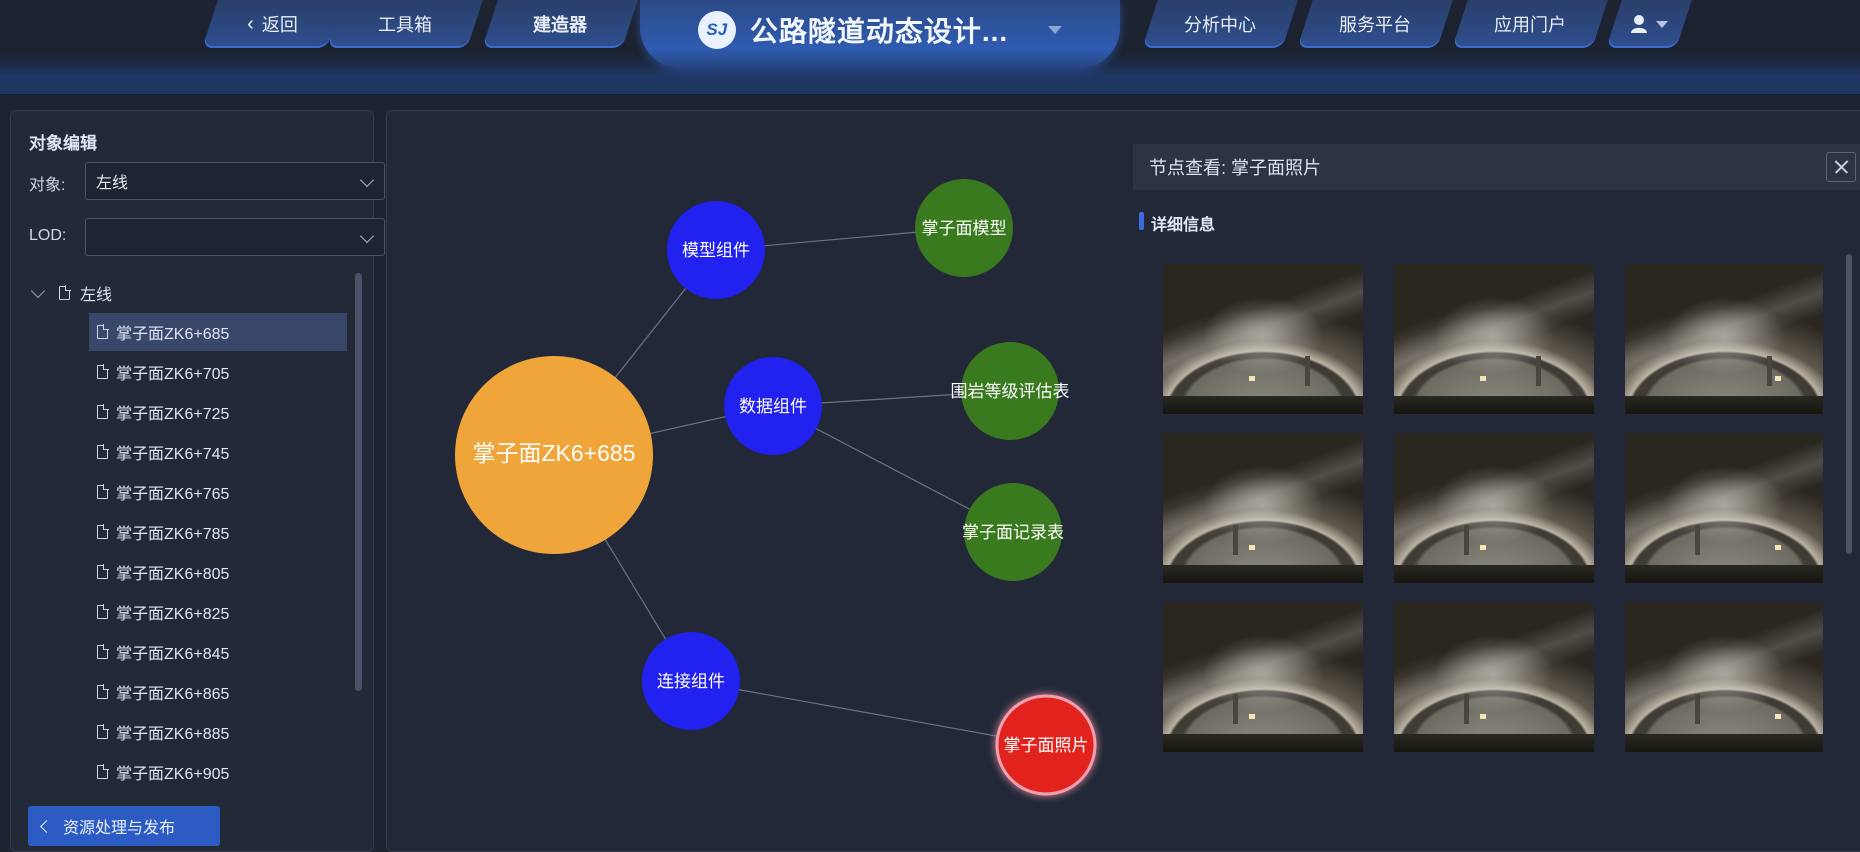 This screenshot has height=852, width=1860. Describe the element at coordinates (1849, 404) in the screenshot. I see `detail-scrollbar` at that location.